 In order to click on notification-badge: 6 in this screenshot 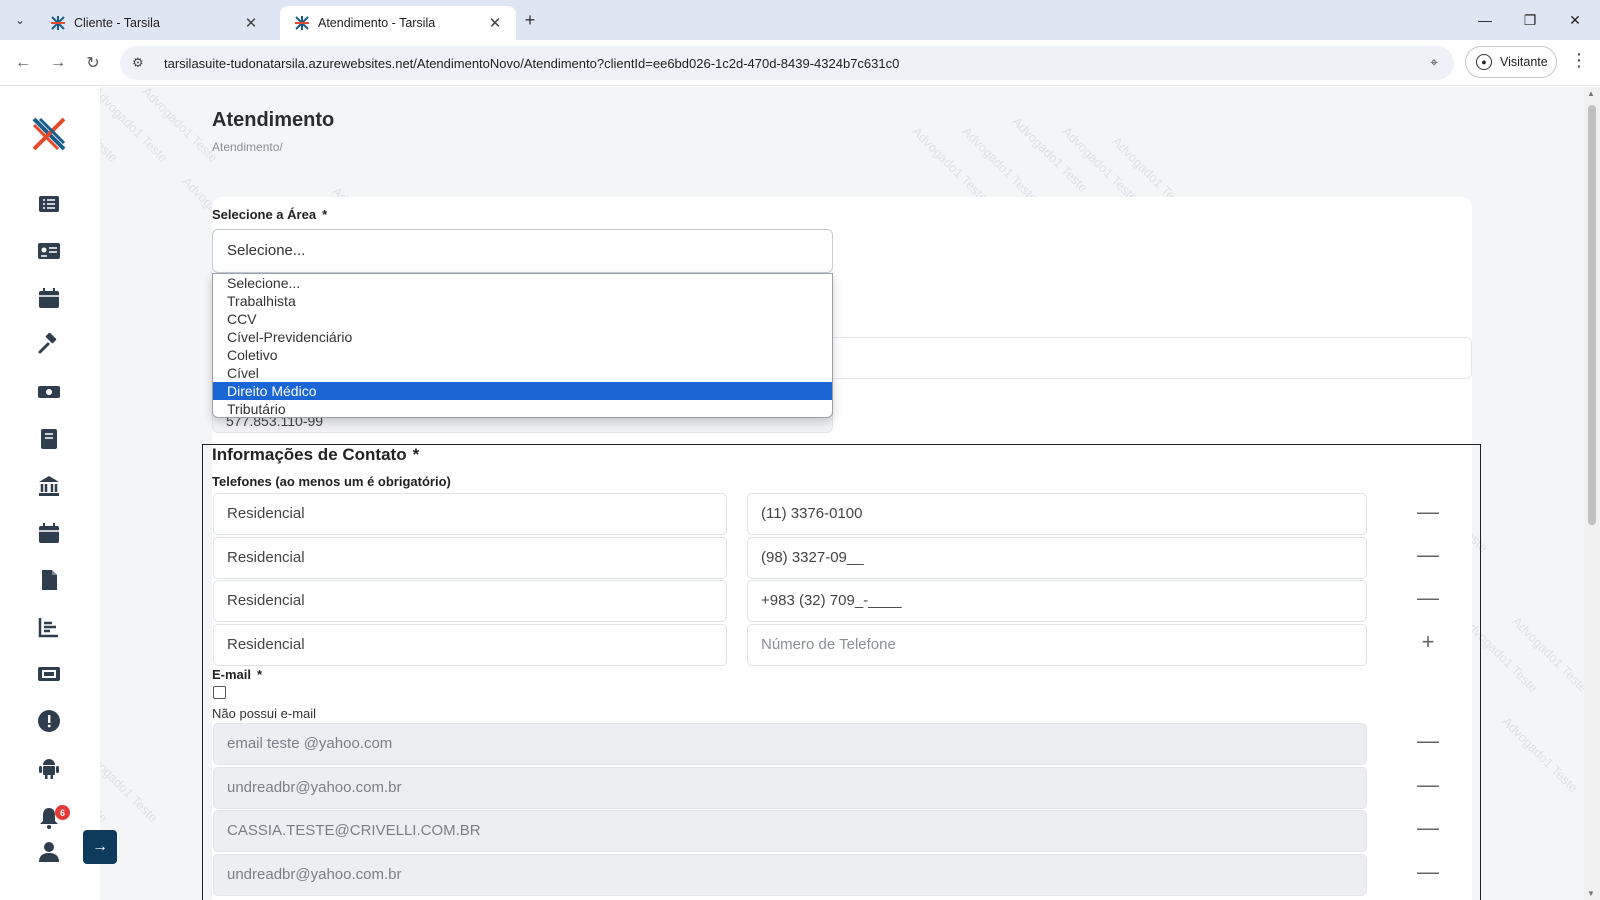, I will do `click(62, 812)`.